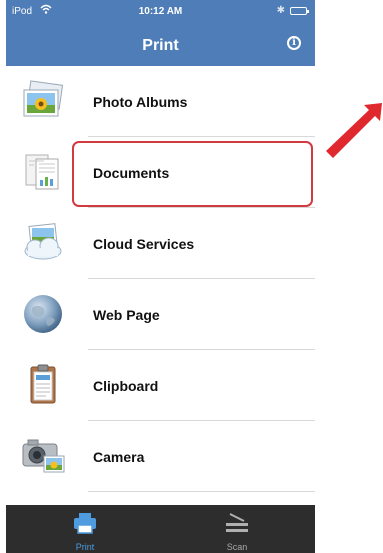 The image size is (383, 553). I want to click on list-item-label: Cloud Services, so click(144, 244).